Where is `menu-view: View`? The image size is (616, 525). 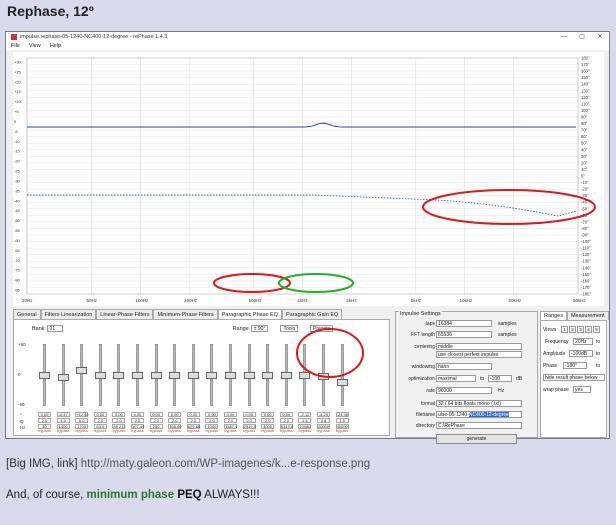
menu-view: View is located at coordinates (34, 46).